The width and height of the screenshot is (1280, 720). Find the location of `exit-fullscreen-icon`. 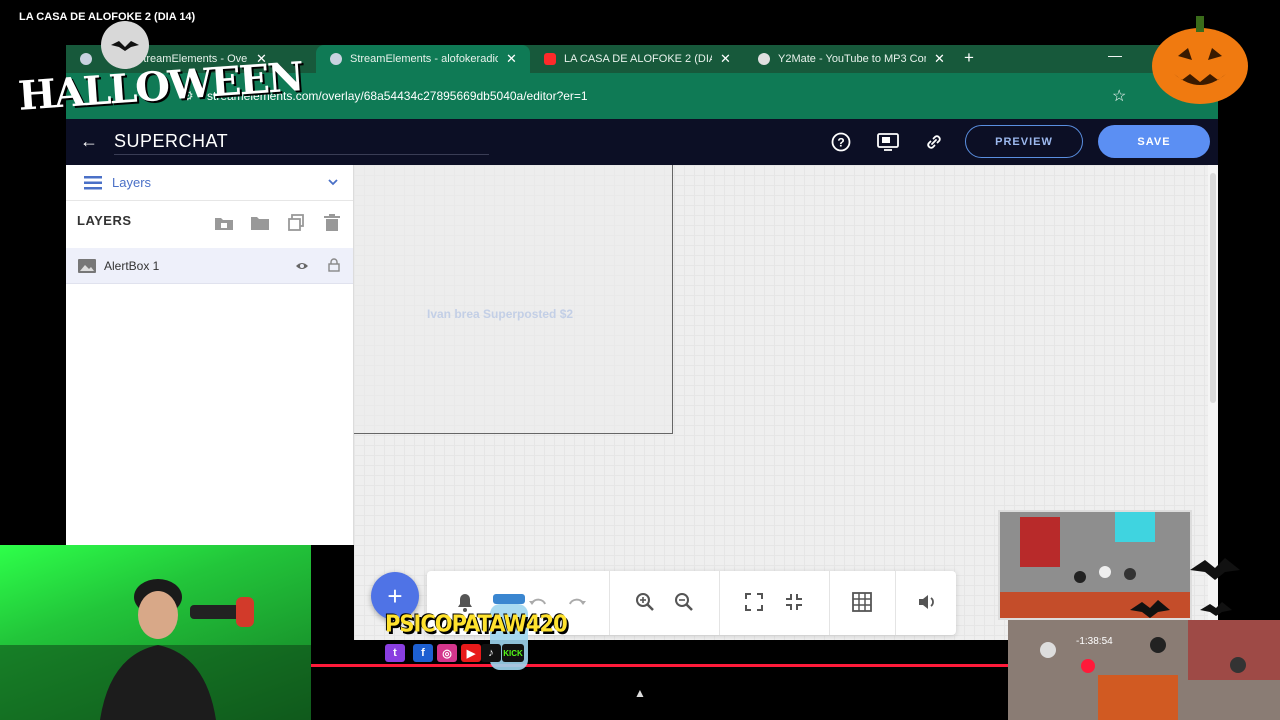

exit-fullscreen-icon is located at coordinates (794, 602).